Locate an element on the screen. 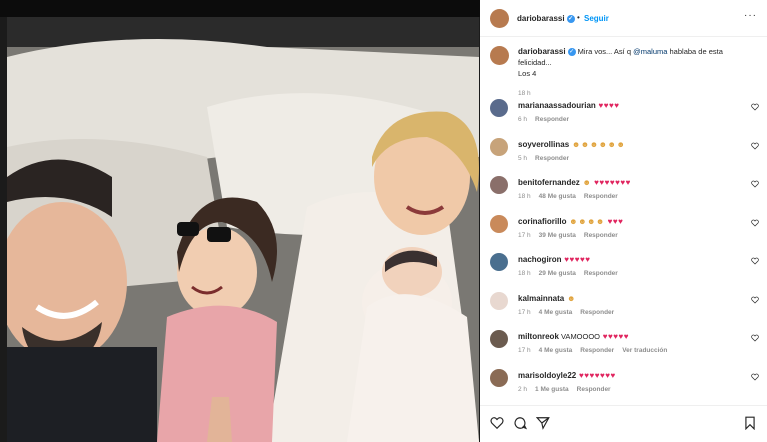 The image size is (767, 442). comment-text: marianaassadourian ♥♥♥♥ is located at coordinates (569, 105).